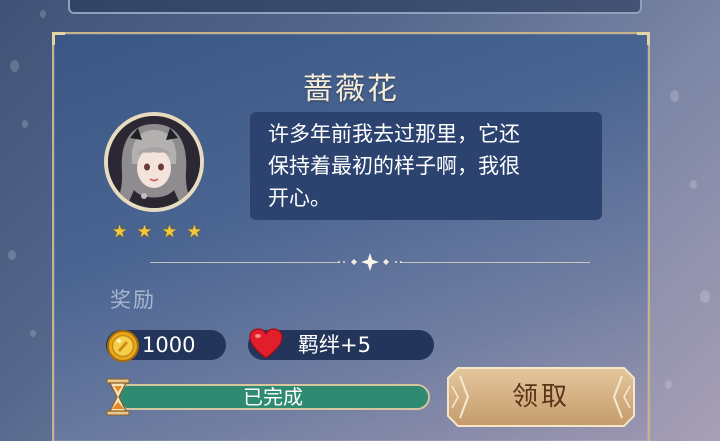 The width and height of the screenshot is (720, 441). I want to click on hourglass-icon, so click(118, 397).